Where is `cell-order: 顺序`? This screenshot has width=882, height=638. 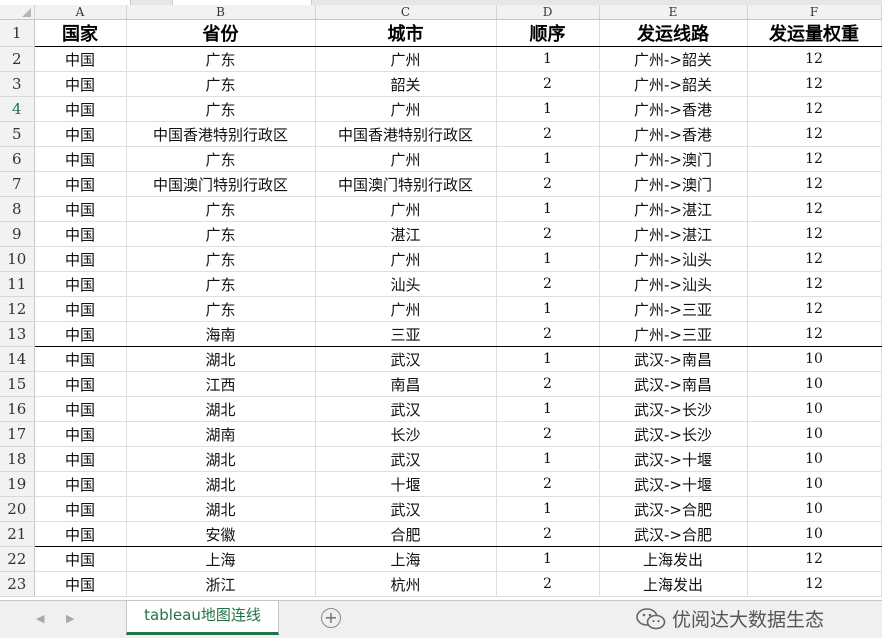
cell-order: 顺序 is located at coordinates (548, 33).